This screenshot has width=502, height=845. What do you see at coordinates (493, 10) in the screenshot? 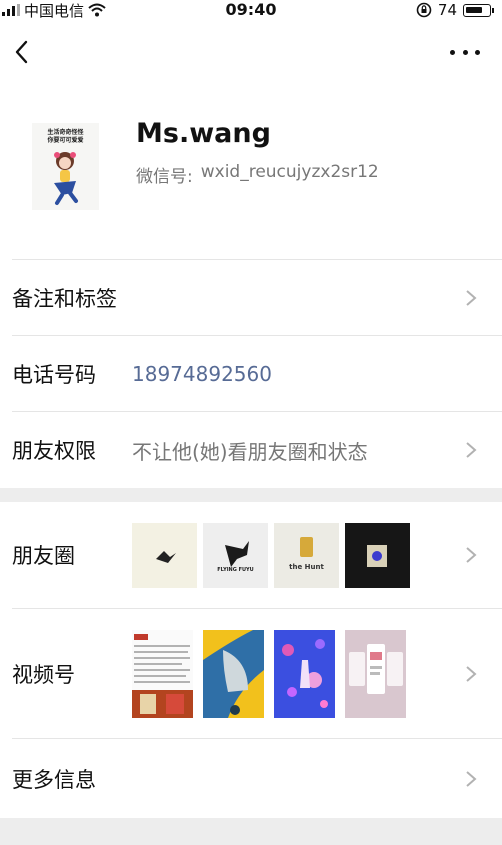
I see `battery-tip` at bounding box center [493, 10].